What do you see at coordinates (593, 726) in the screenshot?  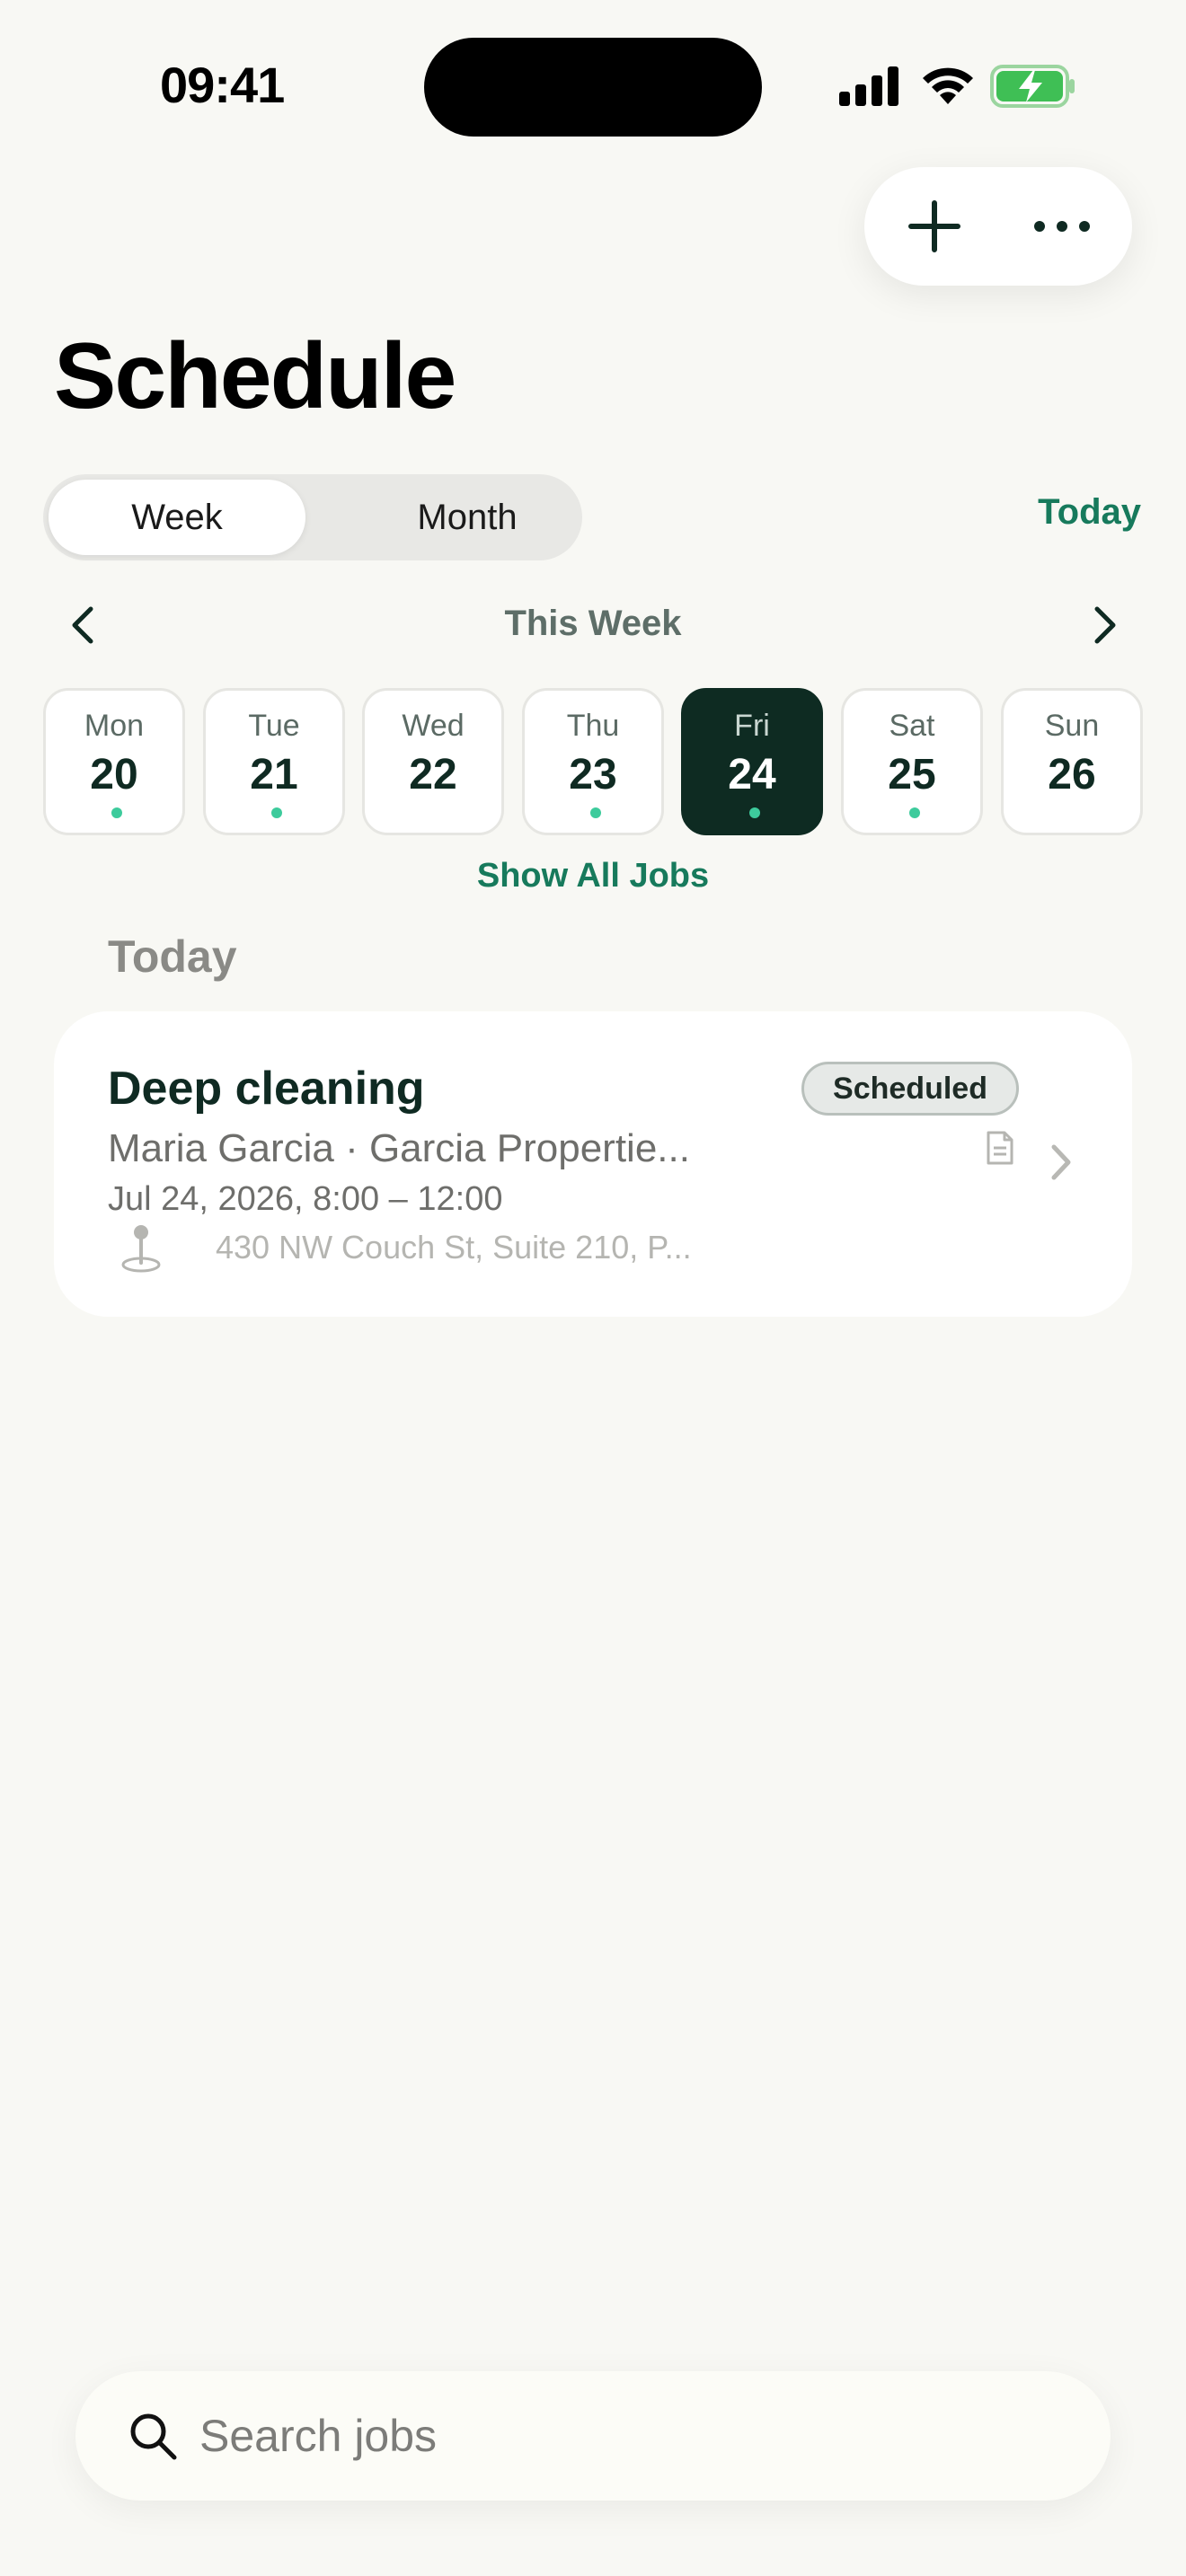 I see `day-name: Thu` at bounding box center [593, 726].